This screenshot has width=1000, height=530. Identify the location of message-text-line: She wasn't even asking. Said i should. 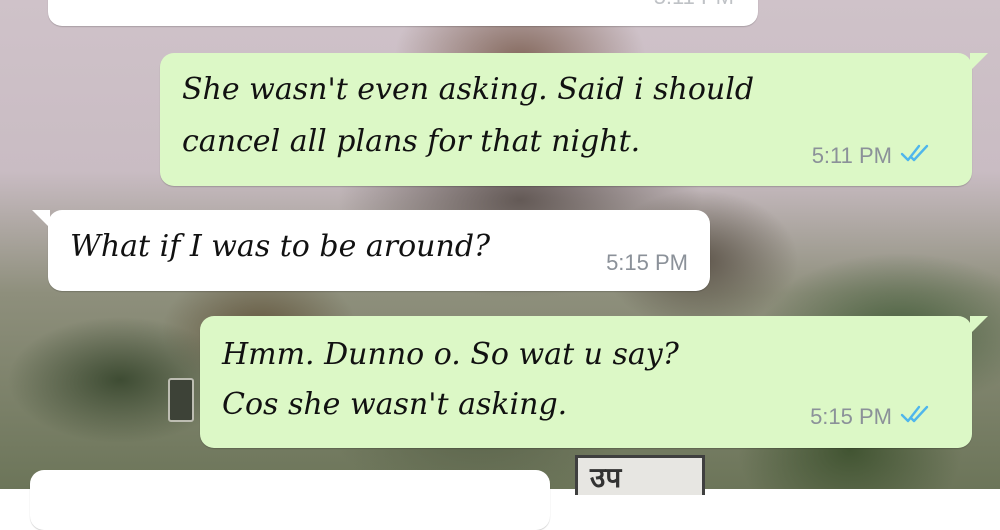
(468, 89).